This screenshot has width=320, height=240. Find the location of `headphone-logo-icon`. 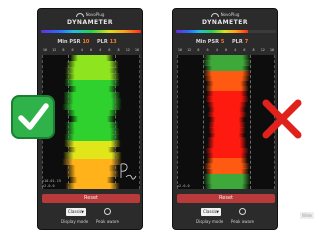

headphone-logo-icon is located at coordinates (214, 15).